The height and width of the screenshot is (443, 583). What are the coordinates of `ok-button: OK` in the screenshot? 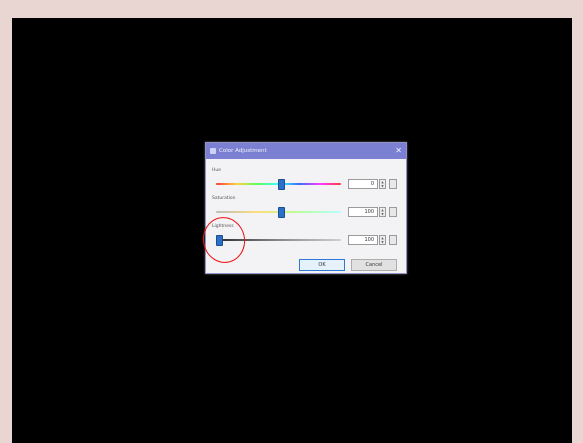 It's located at (322, 265).